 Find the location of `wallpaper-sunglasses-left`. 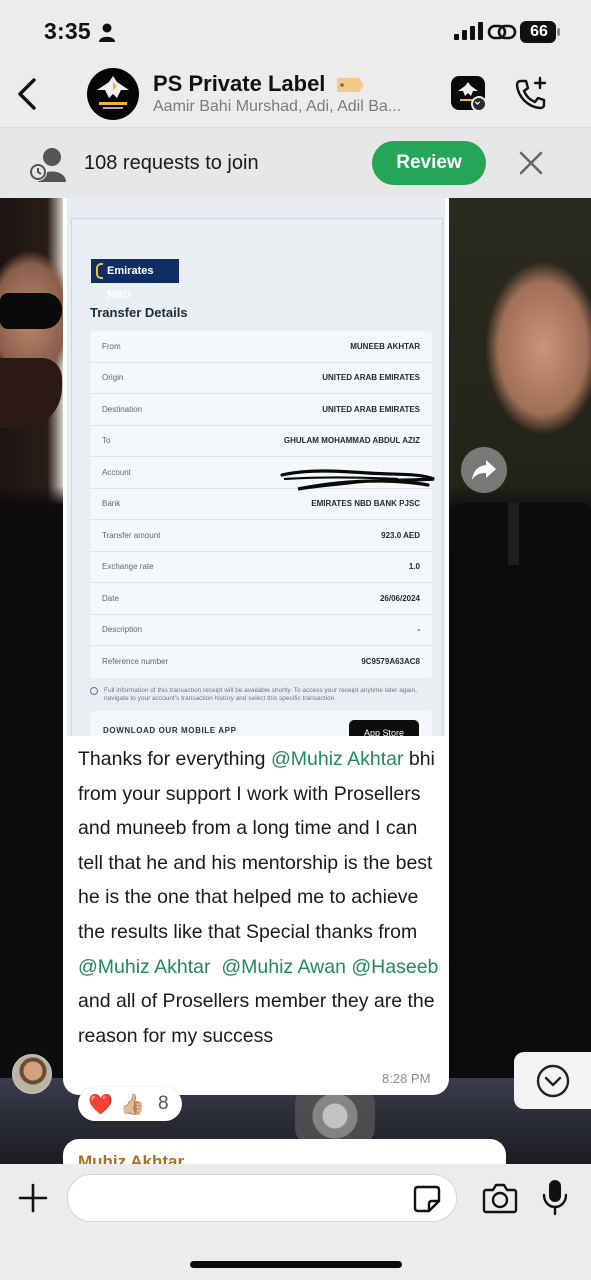

wallpaper-sunglasses-left is located at coordinates (31, 311).